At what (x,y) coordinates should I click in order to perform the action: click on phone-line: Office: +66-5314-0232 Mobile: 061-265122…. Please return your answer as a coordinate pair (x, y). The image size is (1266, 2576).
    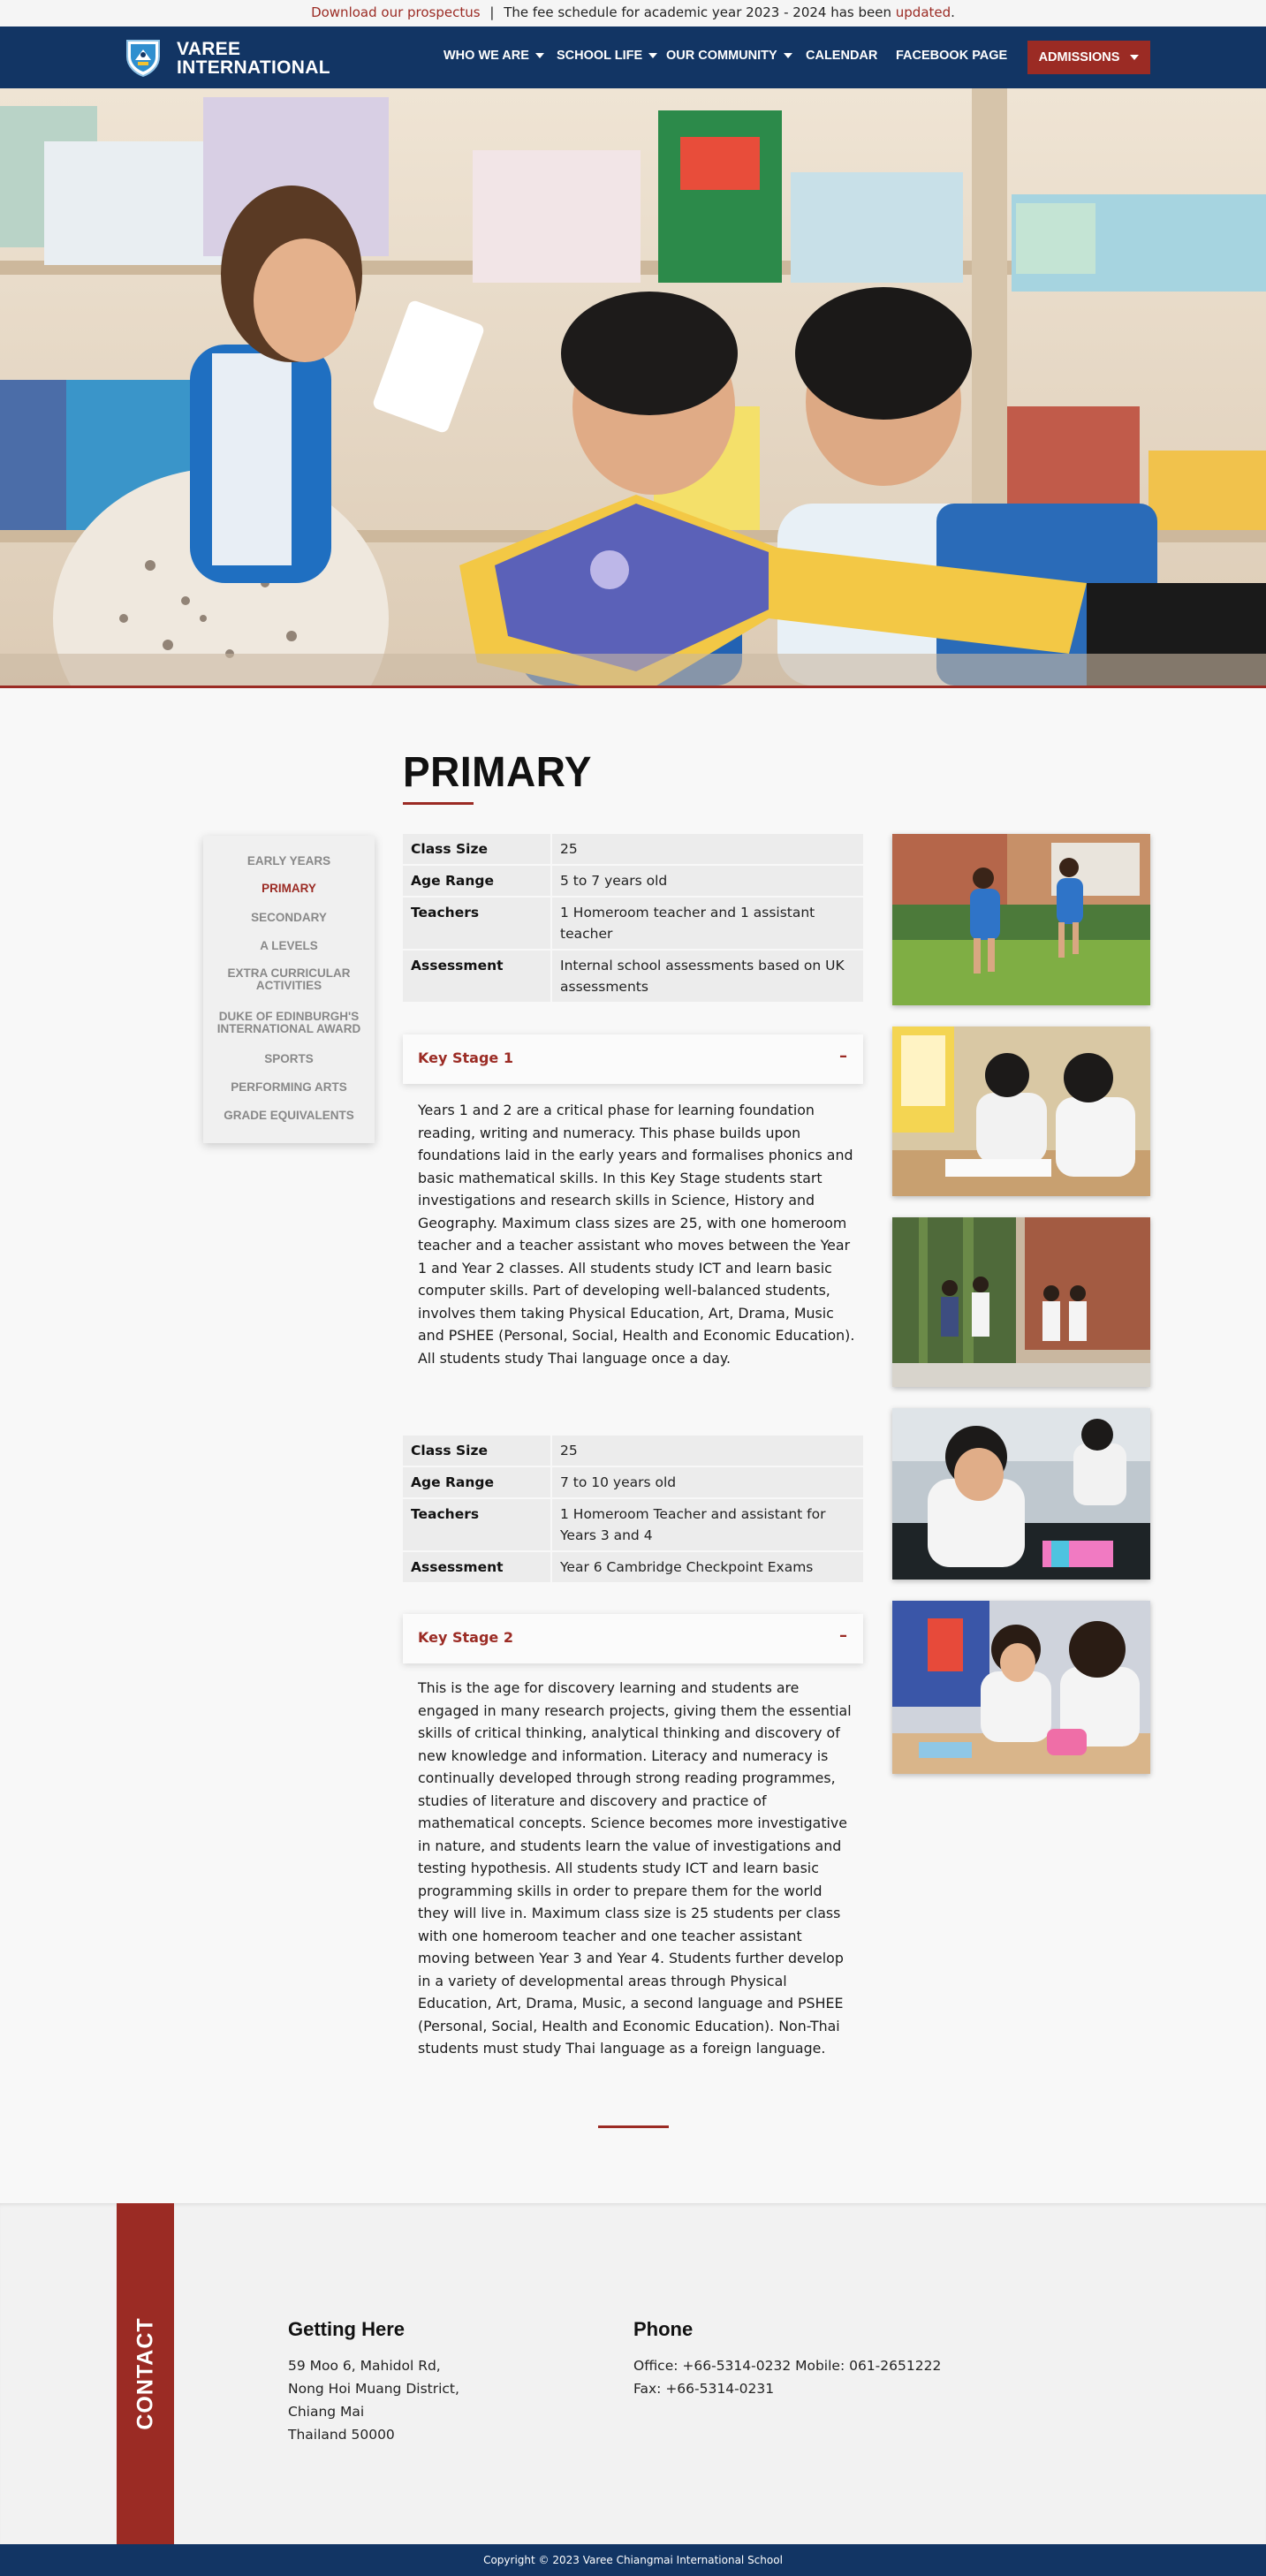
    Looking at the image, I should click on (787, 2366).